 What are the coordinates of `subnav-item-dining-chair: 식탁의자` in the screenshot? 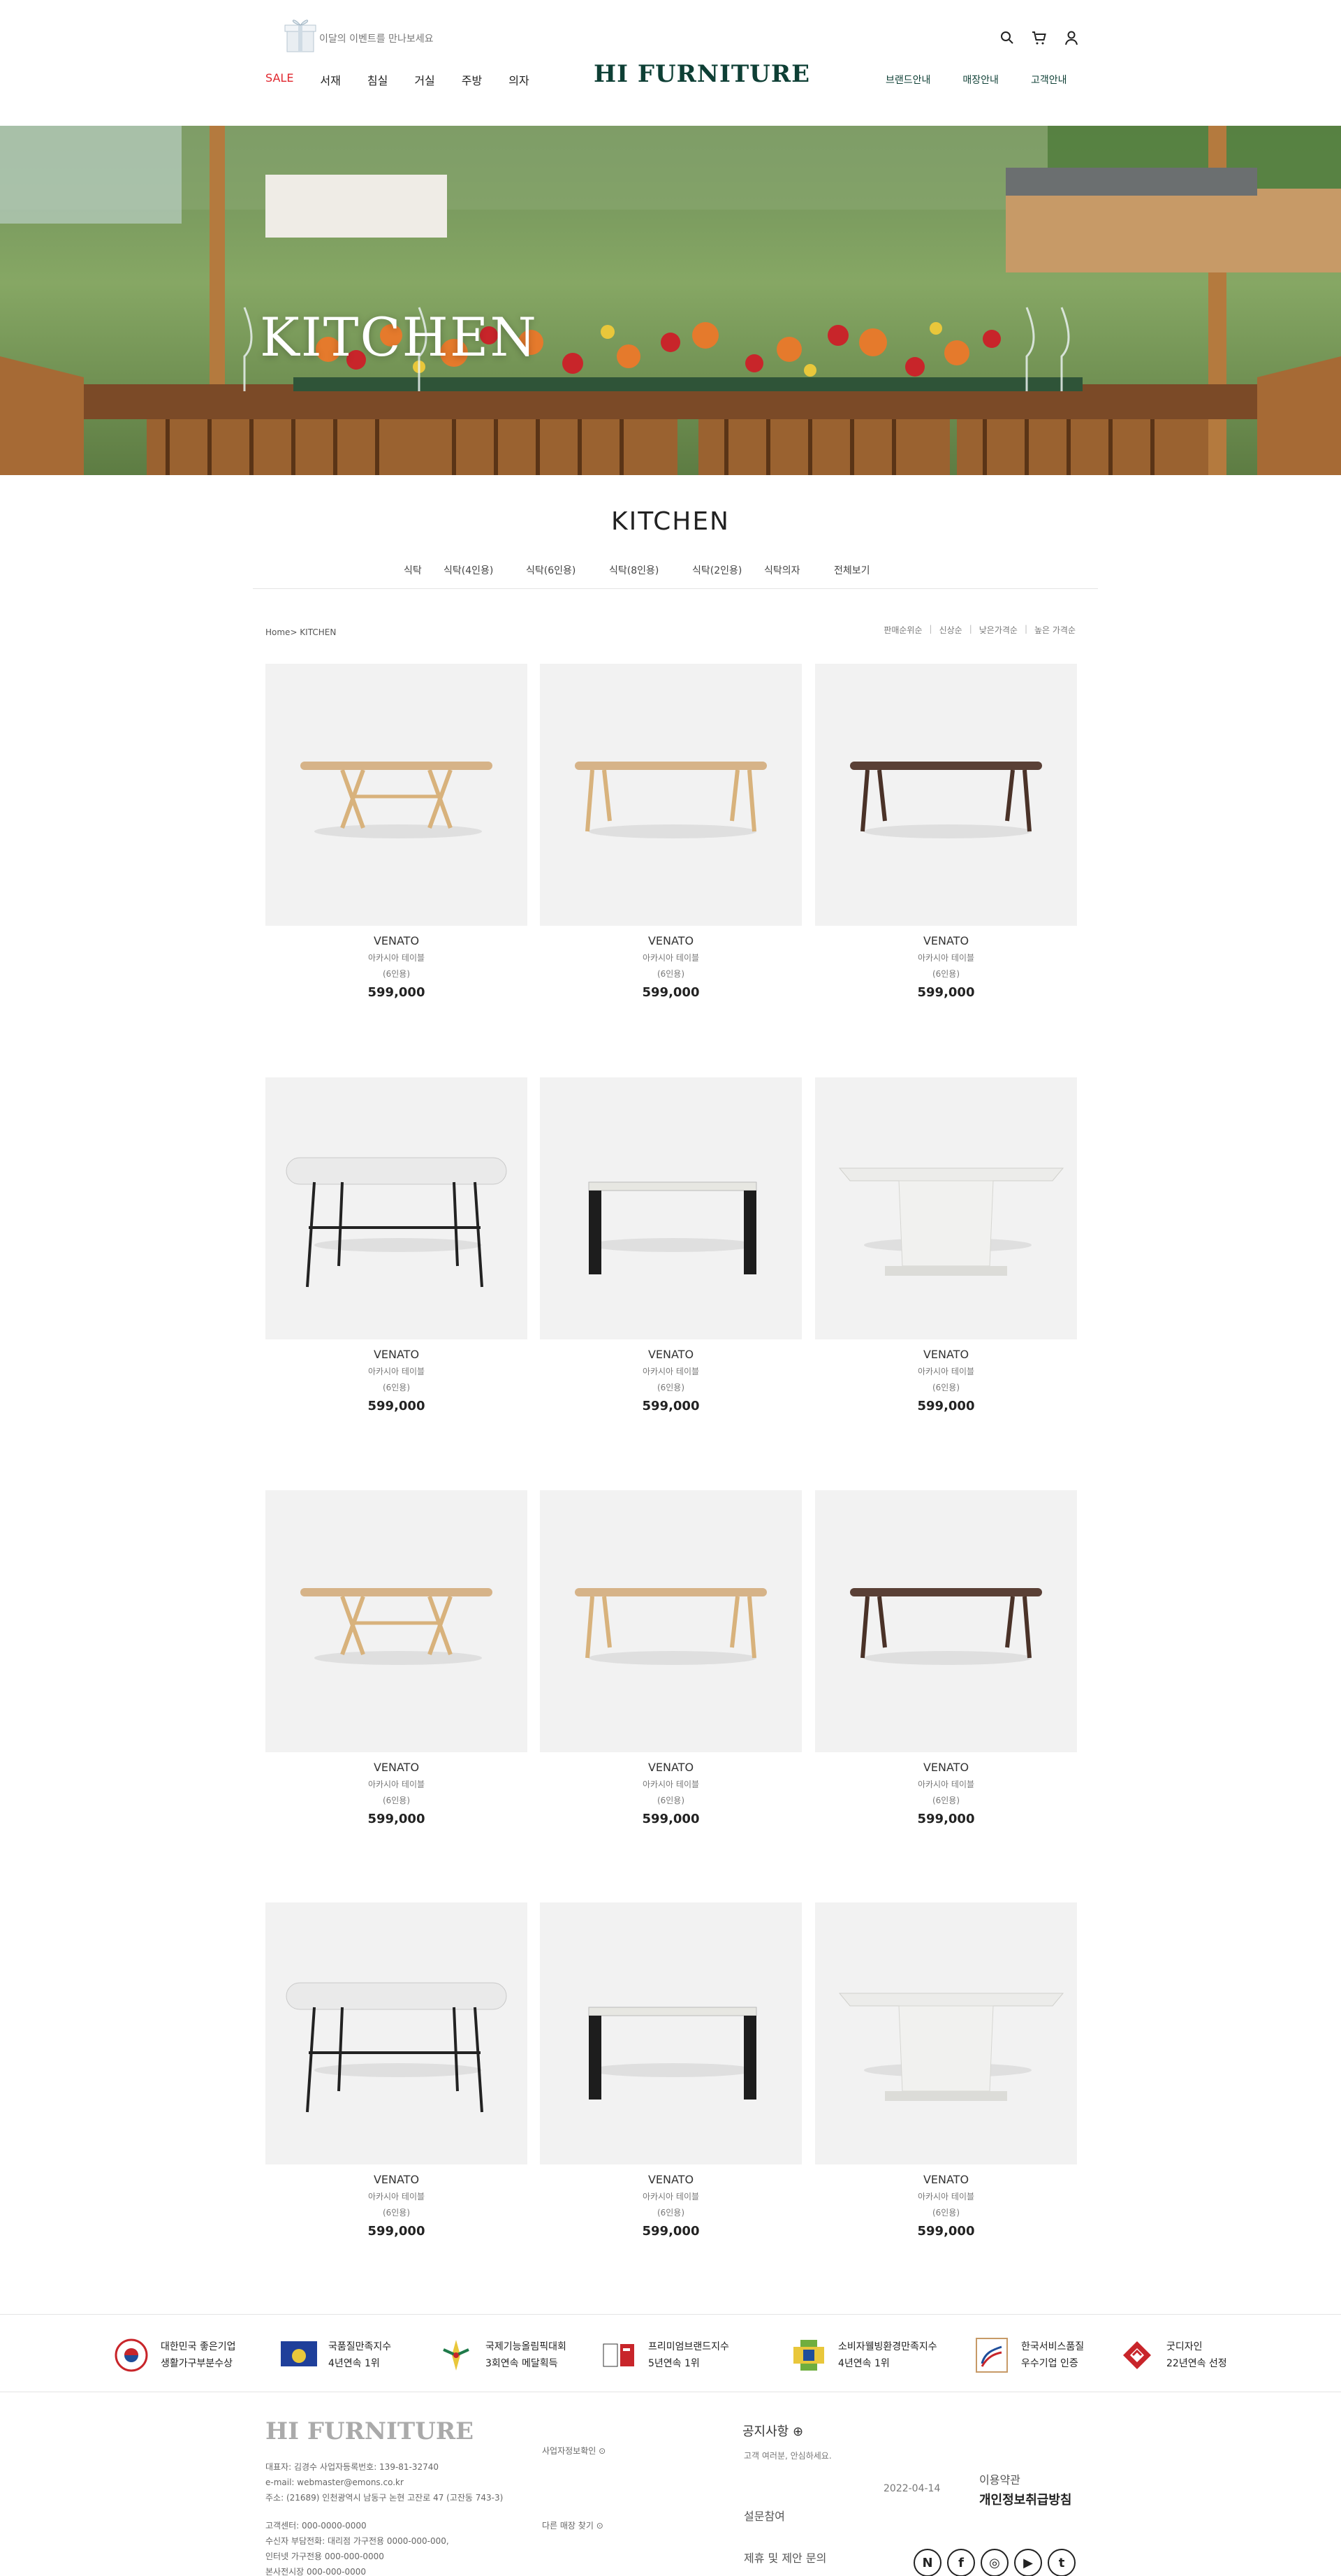 It's located at (782, 570).